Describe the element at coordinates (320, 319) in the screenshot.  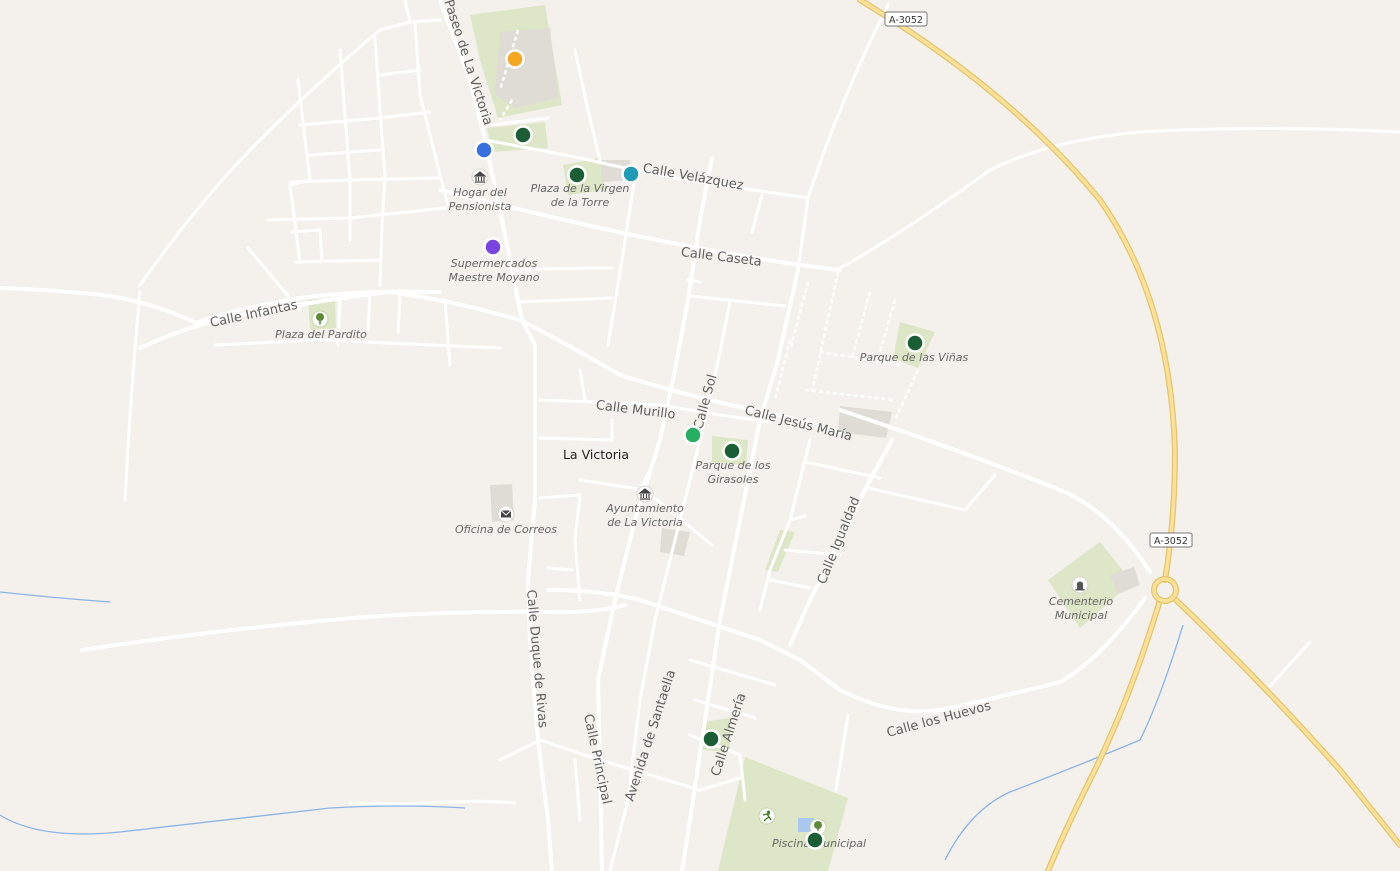
I see `tree-icon` at that location.